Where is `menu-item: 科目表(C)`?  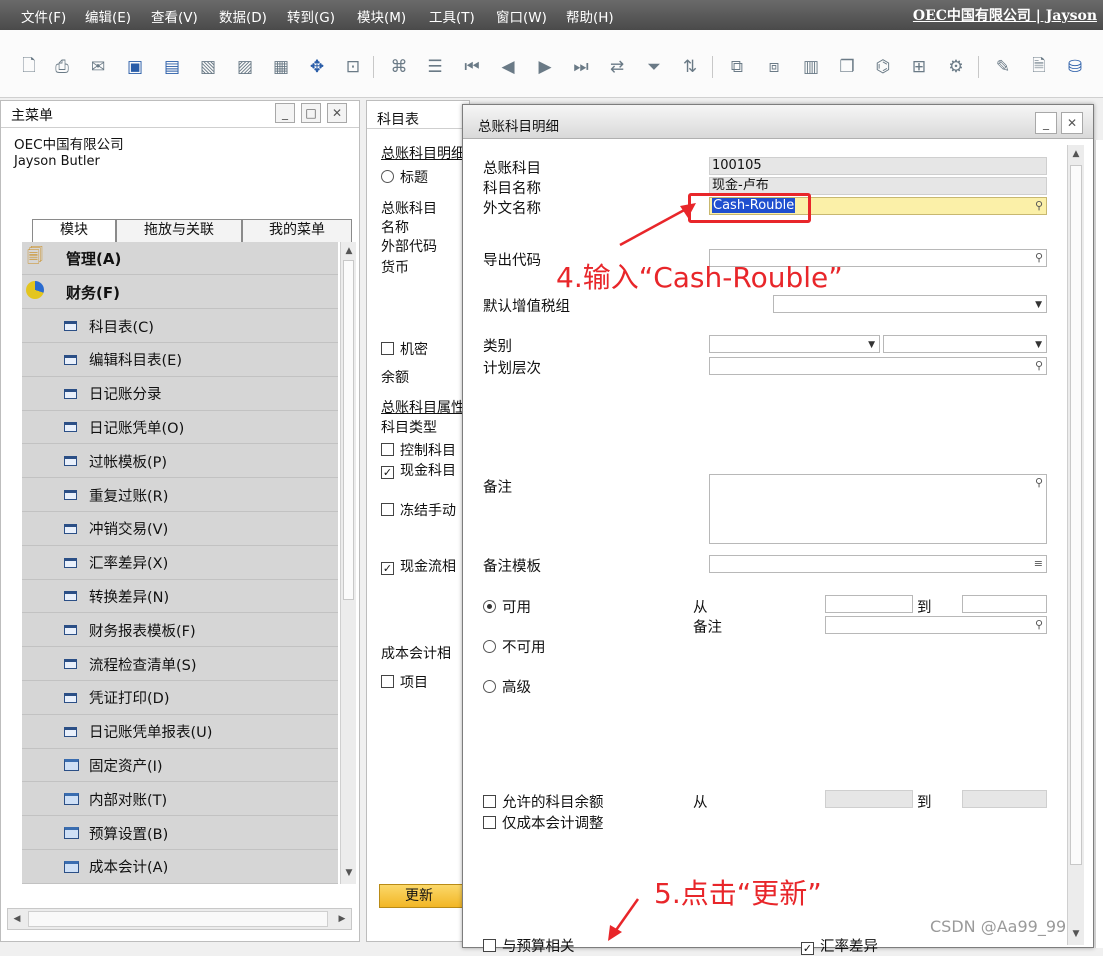
menu-item: 科目表(C) is located at coordinates (180, 326).